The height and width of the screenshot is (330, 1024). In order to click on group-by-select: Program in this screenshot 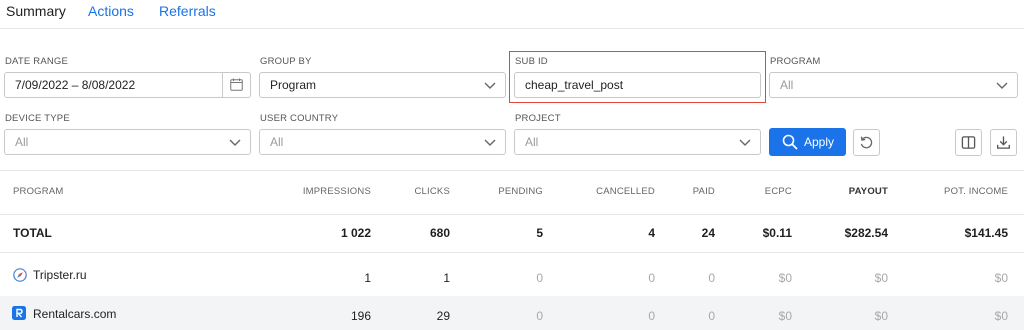, I will do `click(382, 85)`.